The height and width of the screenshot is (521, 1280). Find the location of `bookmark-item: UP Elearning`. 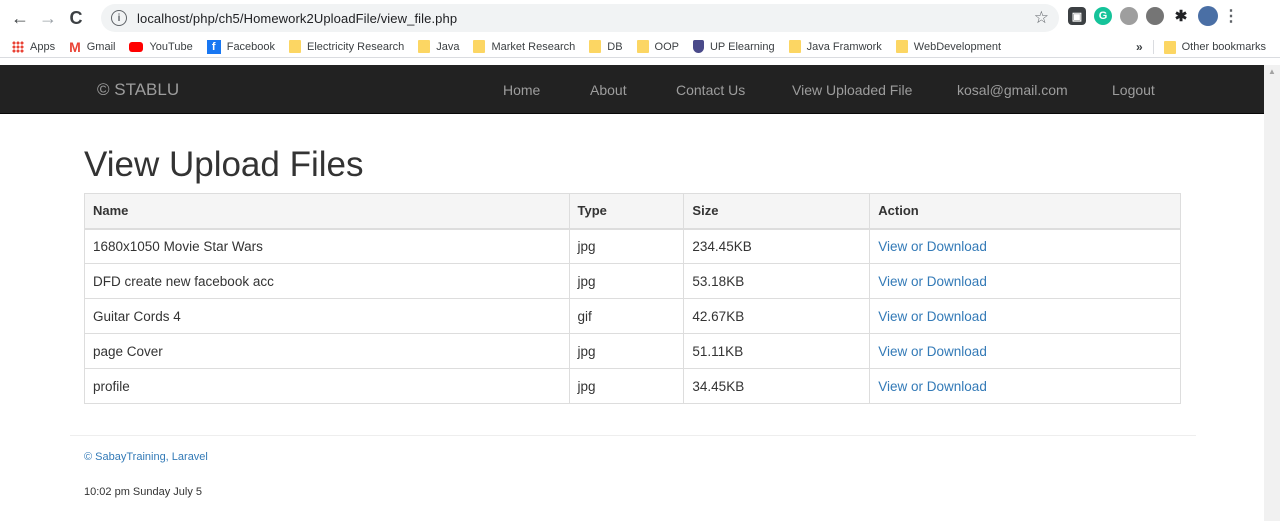

bookmark-item: UP Elearning is located at coordinates (733, 47).